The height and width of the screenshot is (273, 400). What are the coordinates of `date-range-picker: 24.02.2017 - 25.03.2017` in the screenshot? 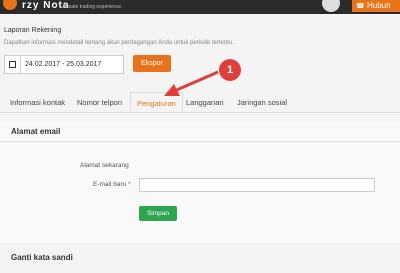 It's located at (64, 64).